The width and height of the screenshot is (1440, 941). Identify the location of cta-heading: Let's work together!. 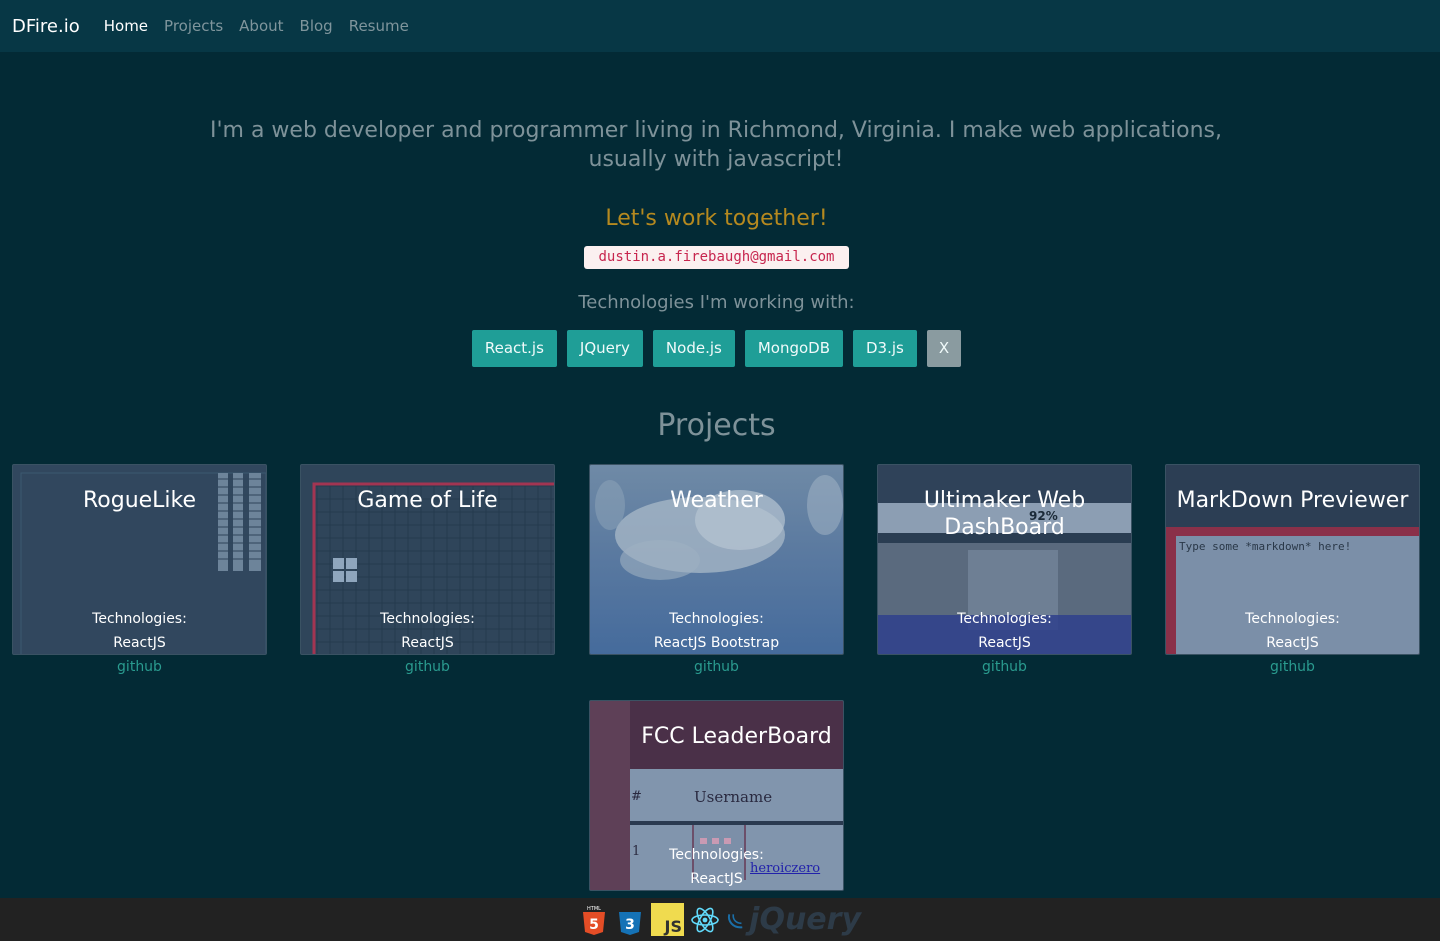
(716, 218).